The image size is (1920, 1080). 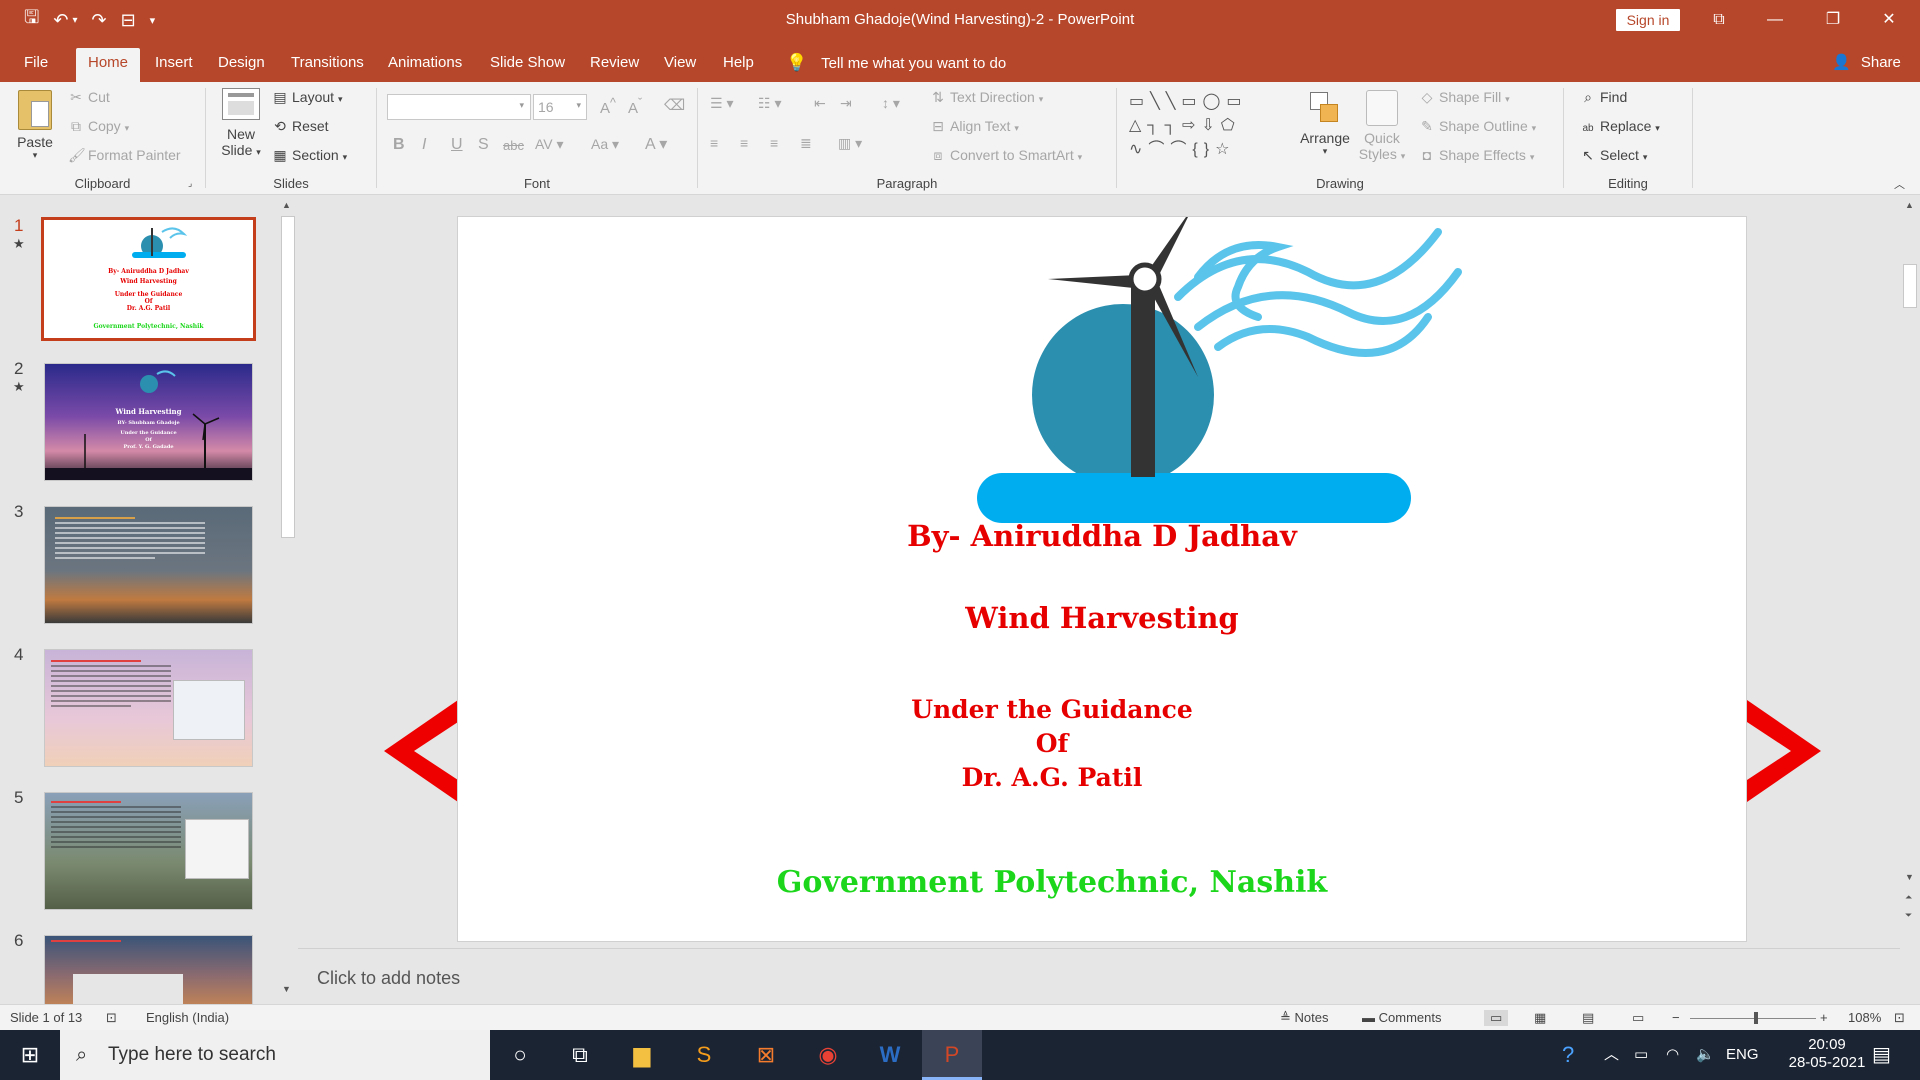 What do you see at coordinates (1705, 1055) in the screenshot?
I see `volume-icon: 🔈` at bounding box center [1705, 1055].